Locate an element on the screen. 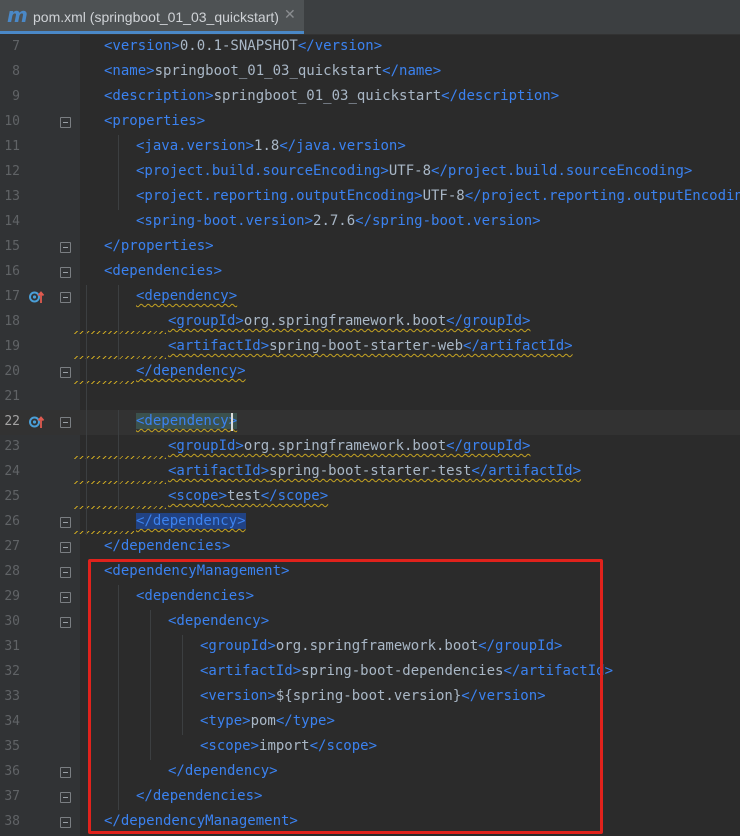  xml-tag: <spring-boot.version> is located at coordinates (225, 221).